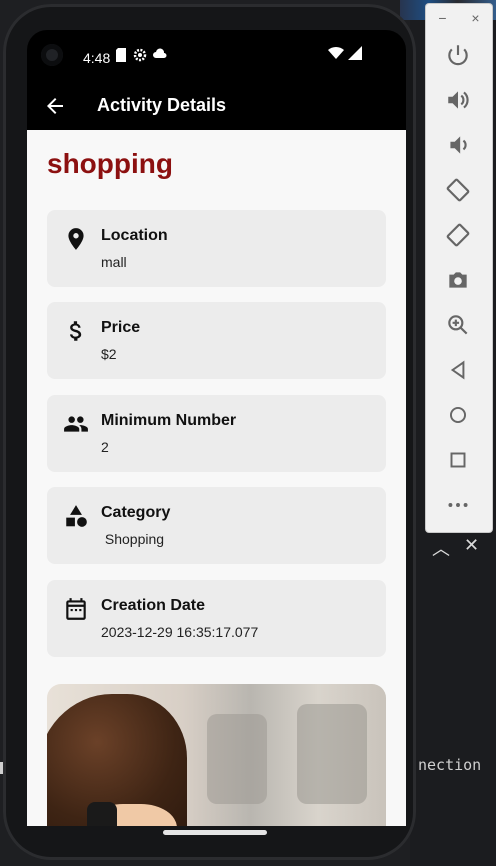  I want to click on detail-card-category: Category Shopping, so click(216, 525).